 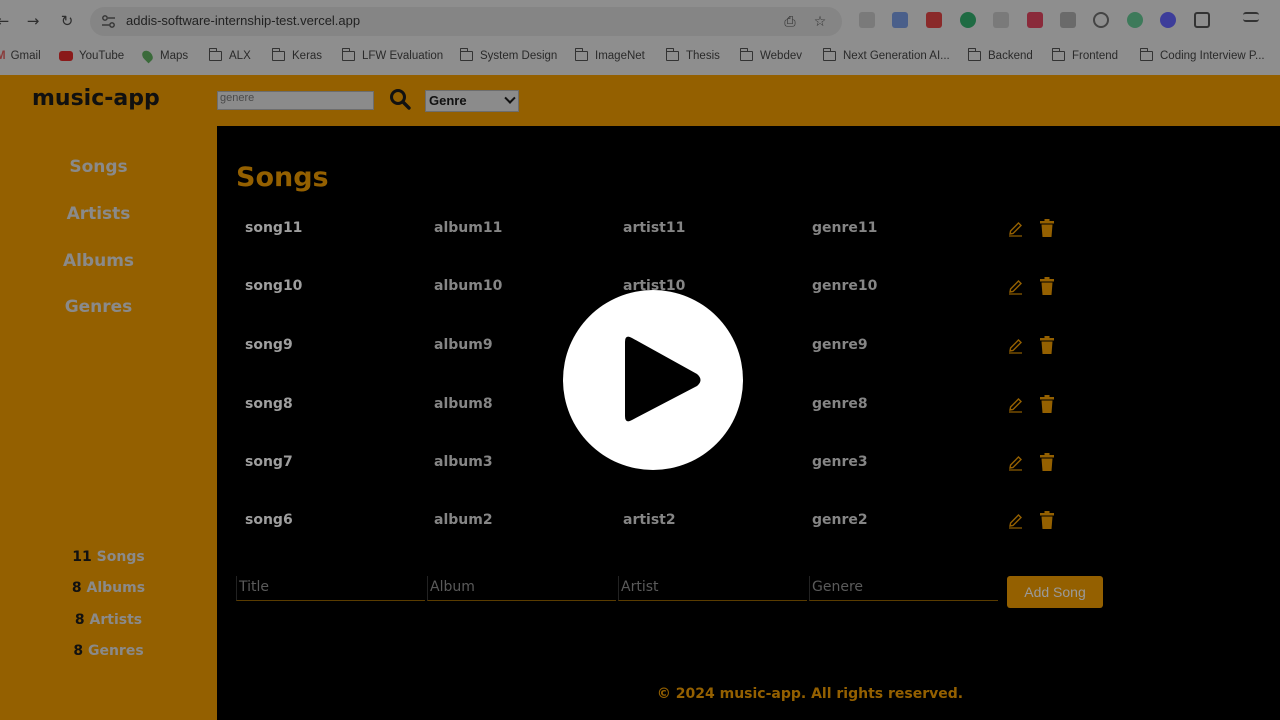 I want to click on sidebar-item-genres: Genres, so click(x=98, y=307).